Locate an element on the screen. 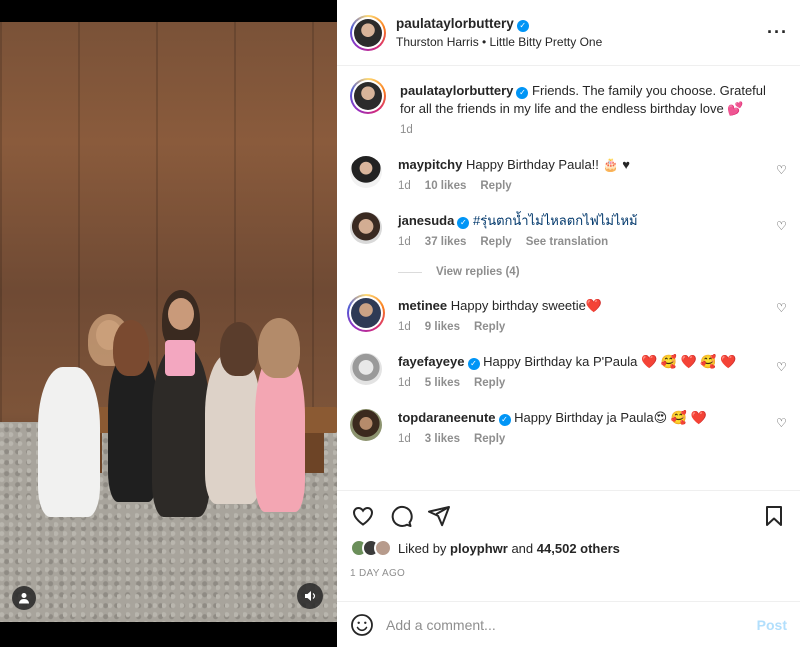 This screenshot has height=647, width=800. paper-plane-icon is located at coordinates (439, 516).